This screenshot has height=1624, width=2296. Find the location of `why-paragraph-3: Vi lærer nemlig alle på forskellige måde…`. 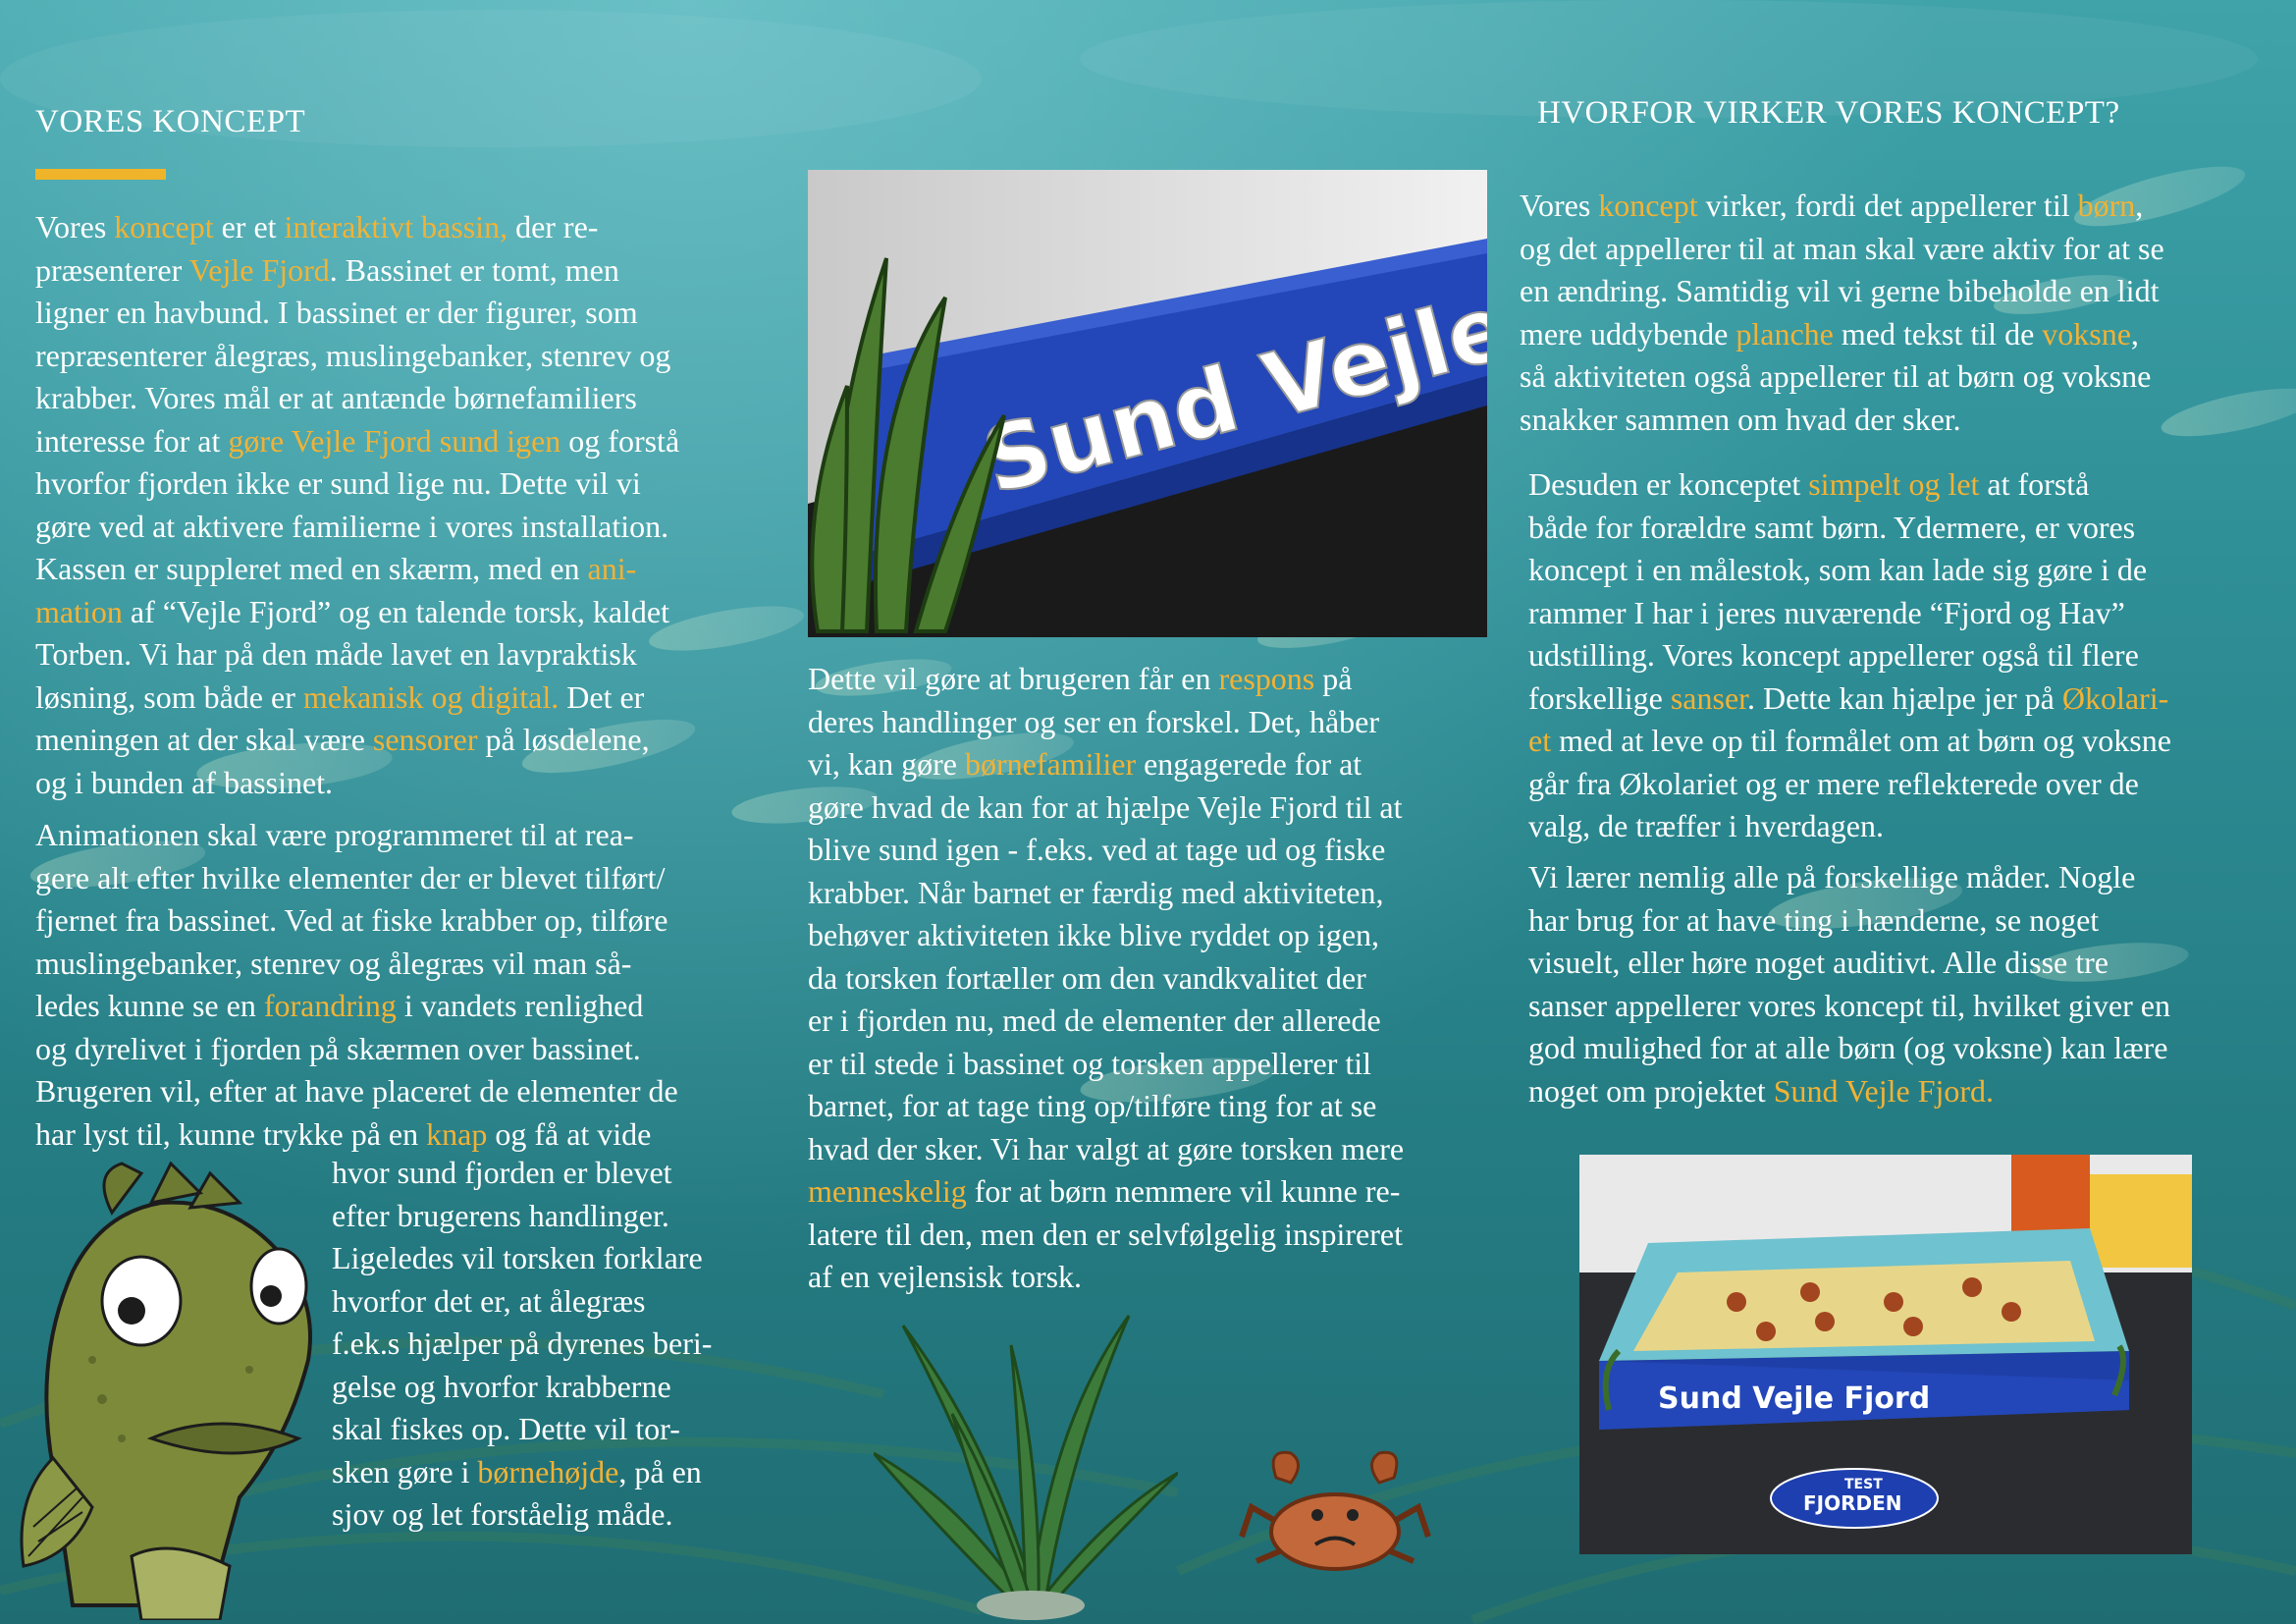

why-paragraph-3: Vi lærer nemlig alle på forskellige måde… is located at coordinates (1901, 984).